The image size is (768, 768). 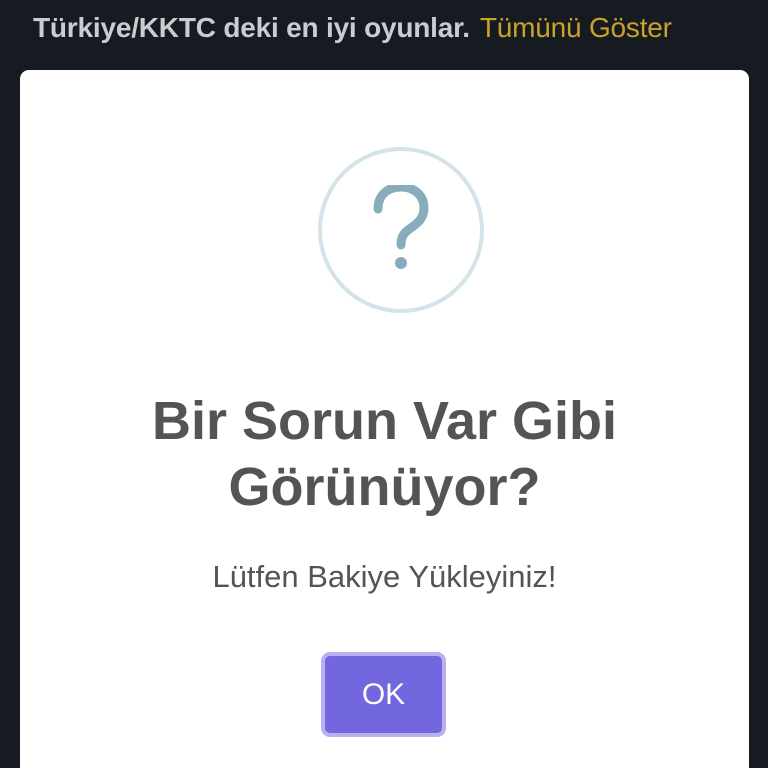 What do you see at coordinates (384, 454) in the screenshot?
I see `dialog-title: Bir Sorun Var Gibi Görünüyor?` at bounding box center [384, 454].